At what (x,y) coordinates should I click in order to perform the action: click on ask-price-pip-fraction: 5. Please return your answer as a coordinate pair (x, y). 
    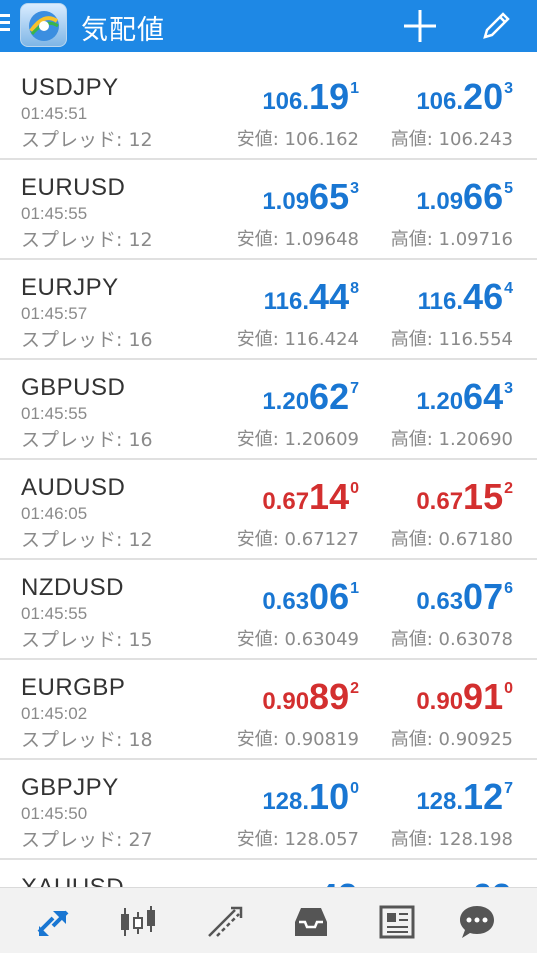
    Looking at the image, I should click on (508, 188).